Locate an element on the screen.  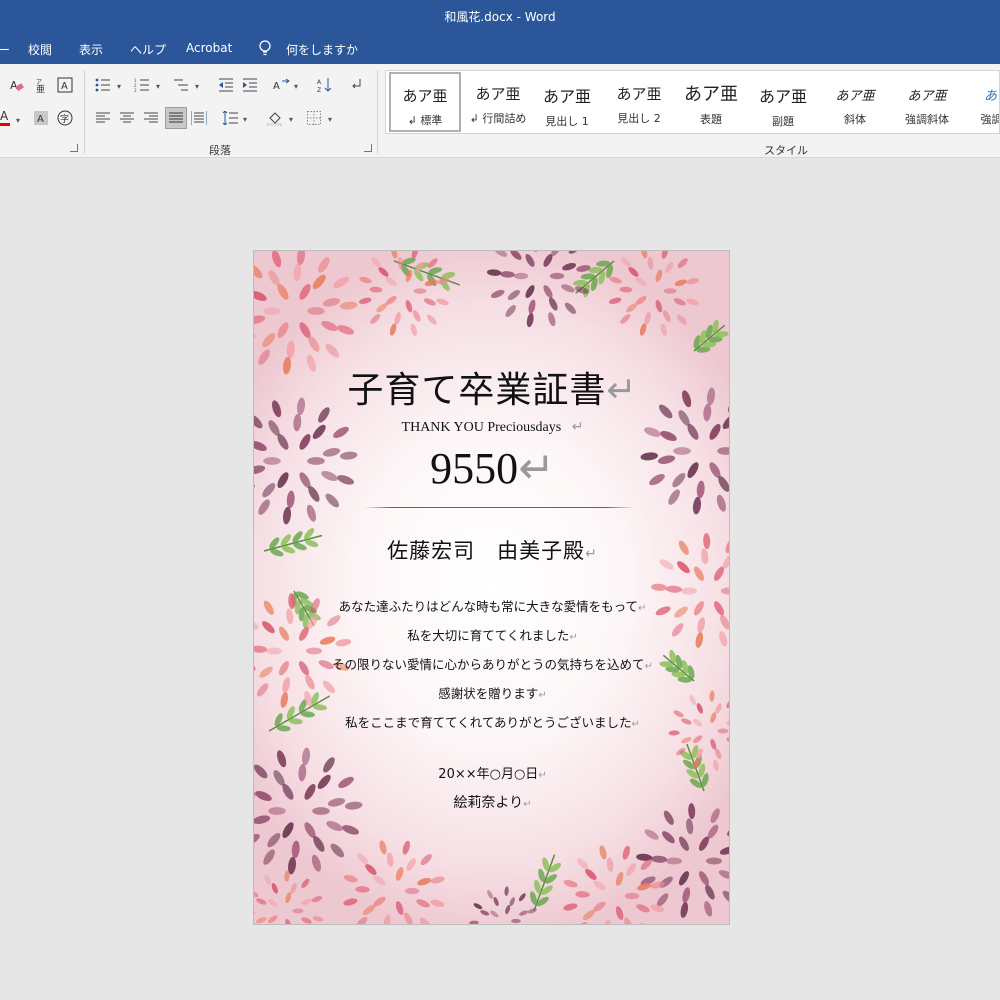
tab-help: ヘルプ is located at coordinates (148, 49).